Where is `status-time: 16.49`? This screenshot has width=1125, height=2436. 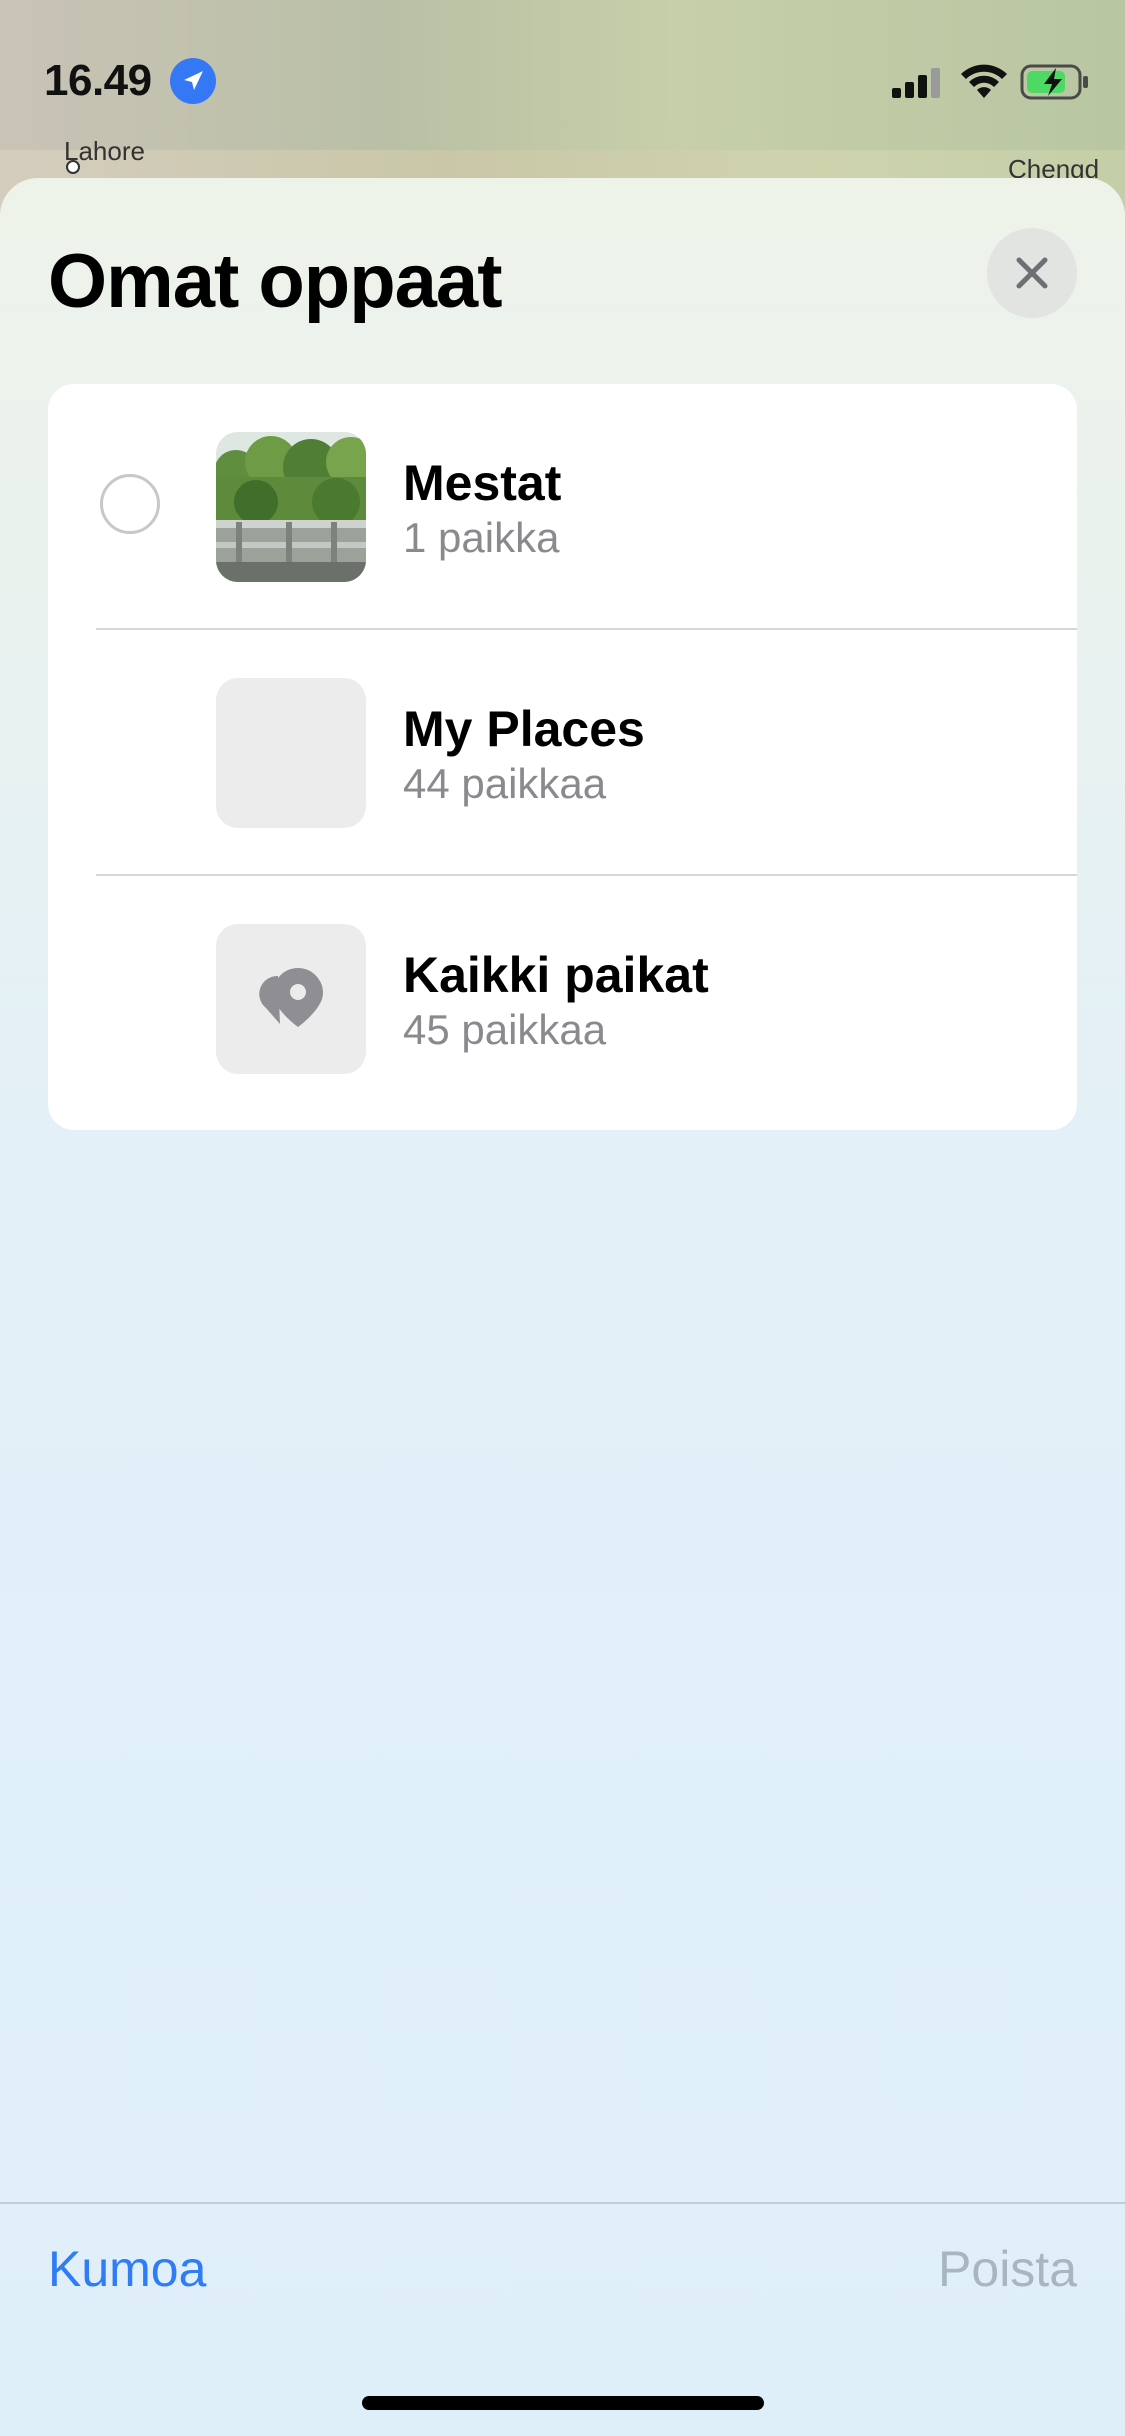 status-time: 16.49 is located at coordinates (98, 80).